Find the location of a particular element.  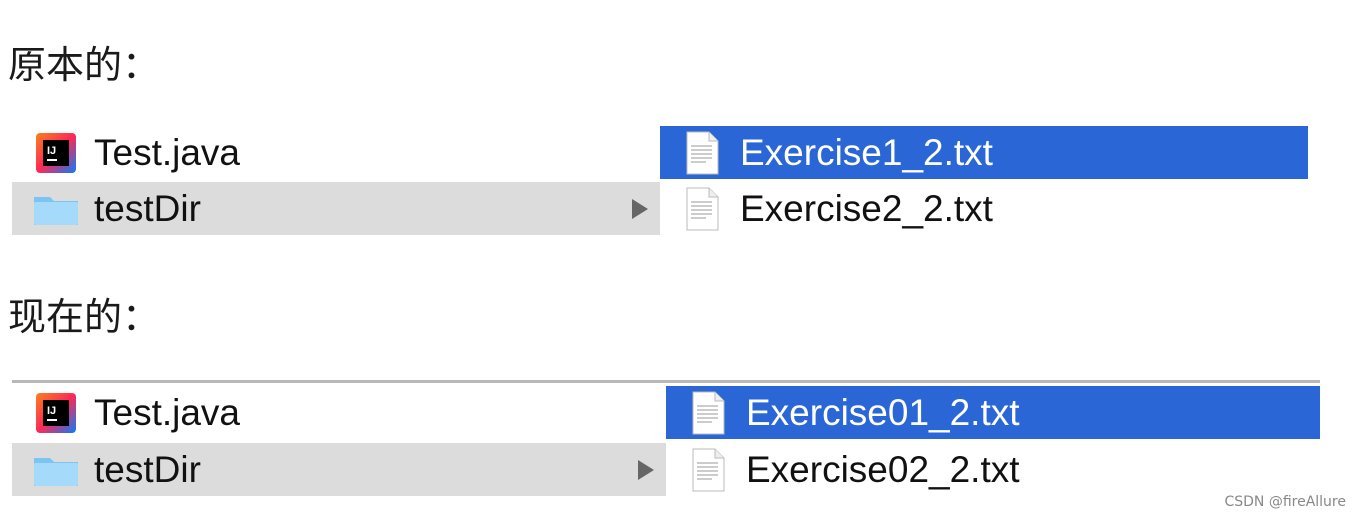

list-item-exercise2: Exercise2_2.txt is located at coordinates (984, 208).